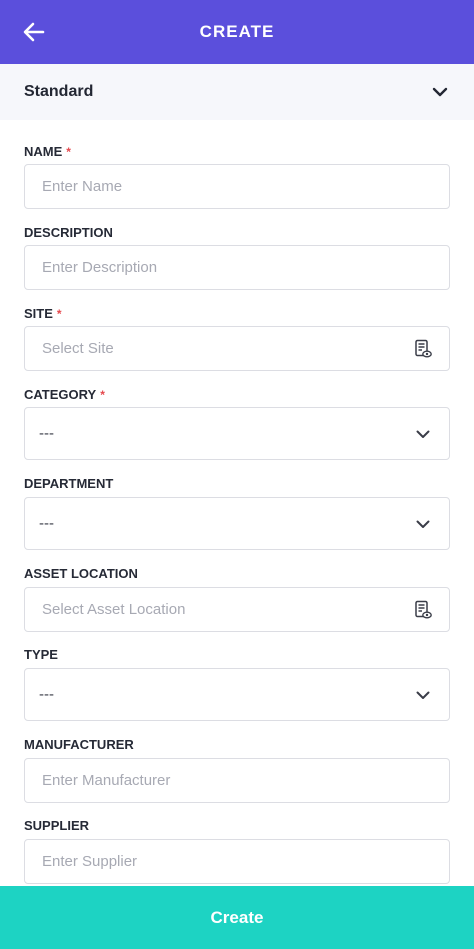  Describe the element at coordinates (57, 825) in the screenshot. I see `supplier-label-text: SUPPLIER` at that location.